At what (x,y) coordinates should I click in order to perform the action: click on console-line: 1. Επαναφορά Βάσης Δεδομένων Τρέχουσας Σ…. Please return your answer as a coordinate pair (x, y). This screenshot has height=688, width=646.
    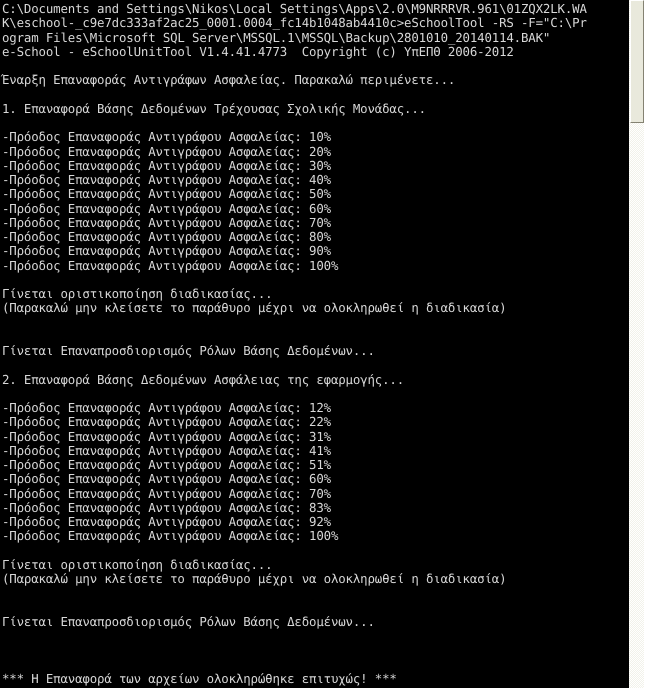
    Looking at the image, I should click on (214, 108).